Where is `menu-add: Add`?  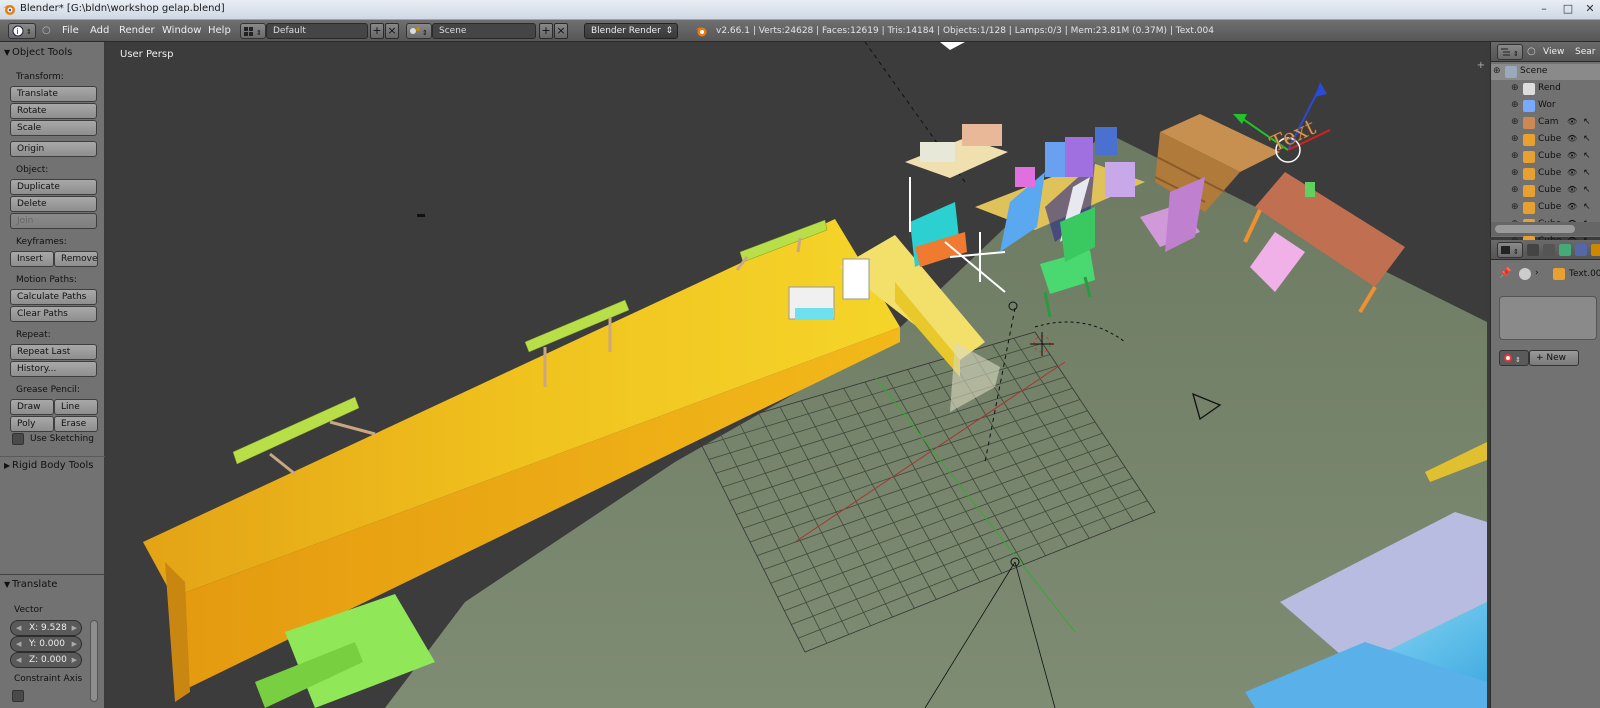 menu-add: Add is located at coordinates (99, 30).